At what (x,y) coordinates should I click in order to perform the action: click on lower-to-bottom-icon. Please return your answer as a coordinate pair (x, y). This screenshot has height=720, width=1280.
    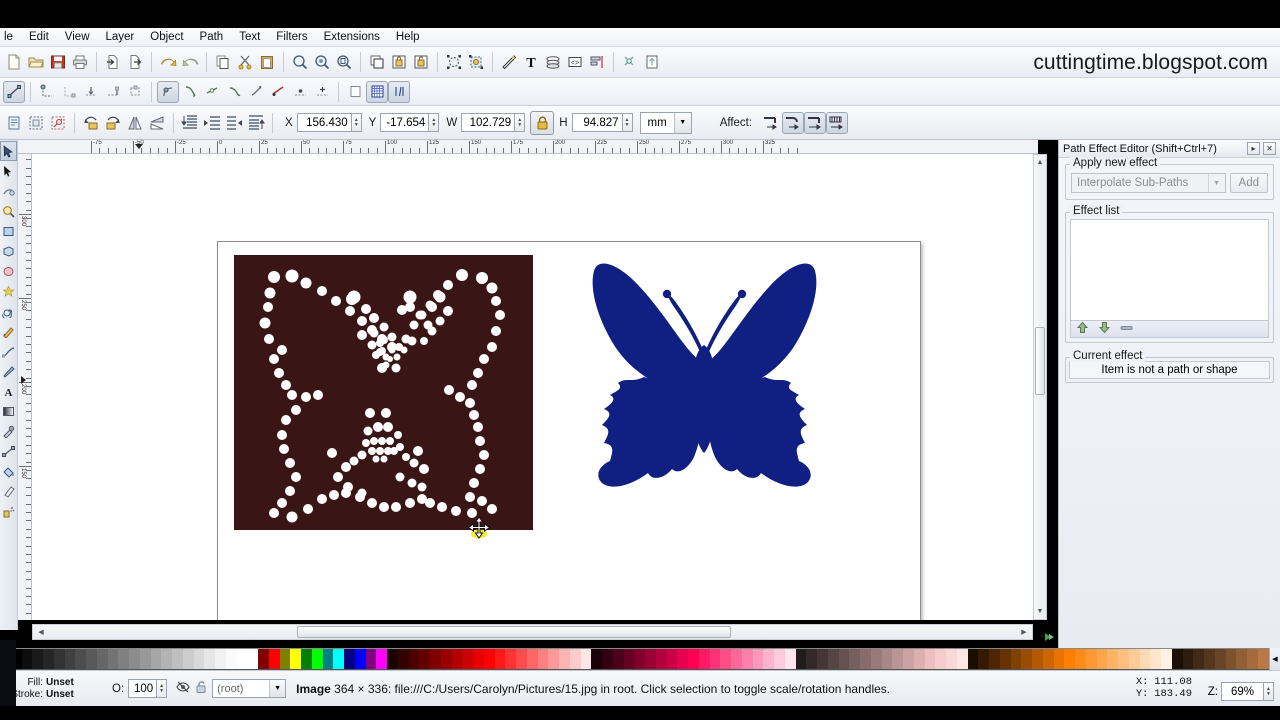
    Looking at the image, I should click on (190, 123).